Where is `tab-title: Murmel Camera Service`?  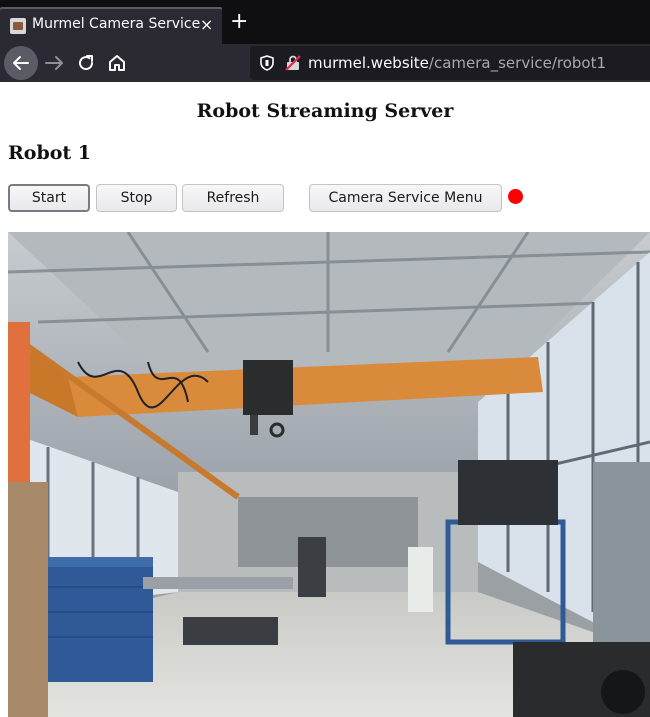
tab-title: Murmel Camera Service is located at coordinates (116, 24).